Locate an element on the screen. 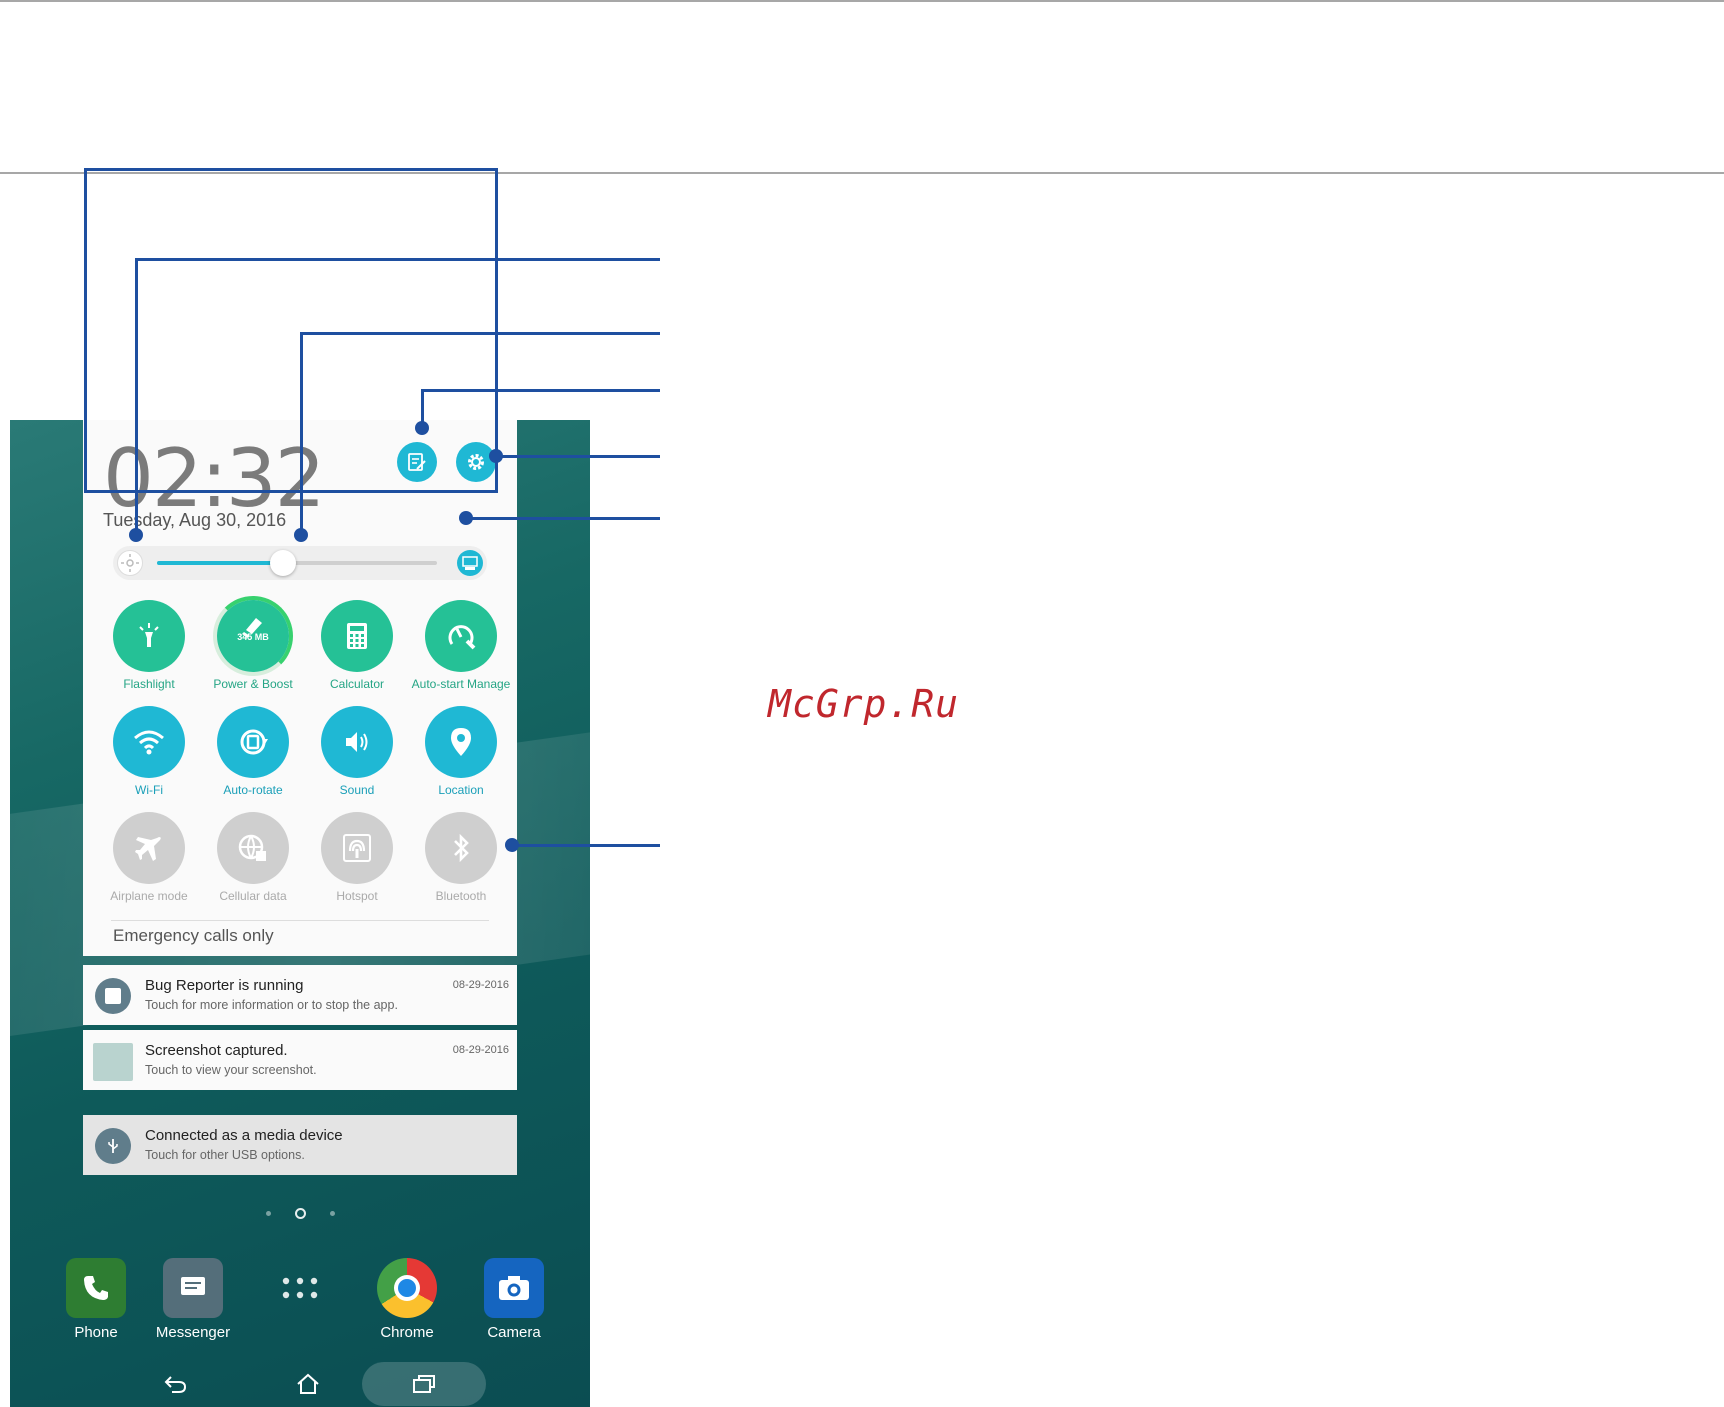 This screenshot has width=1724, height=1407. stop-icon is located at coordinates (113, 996).